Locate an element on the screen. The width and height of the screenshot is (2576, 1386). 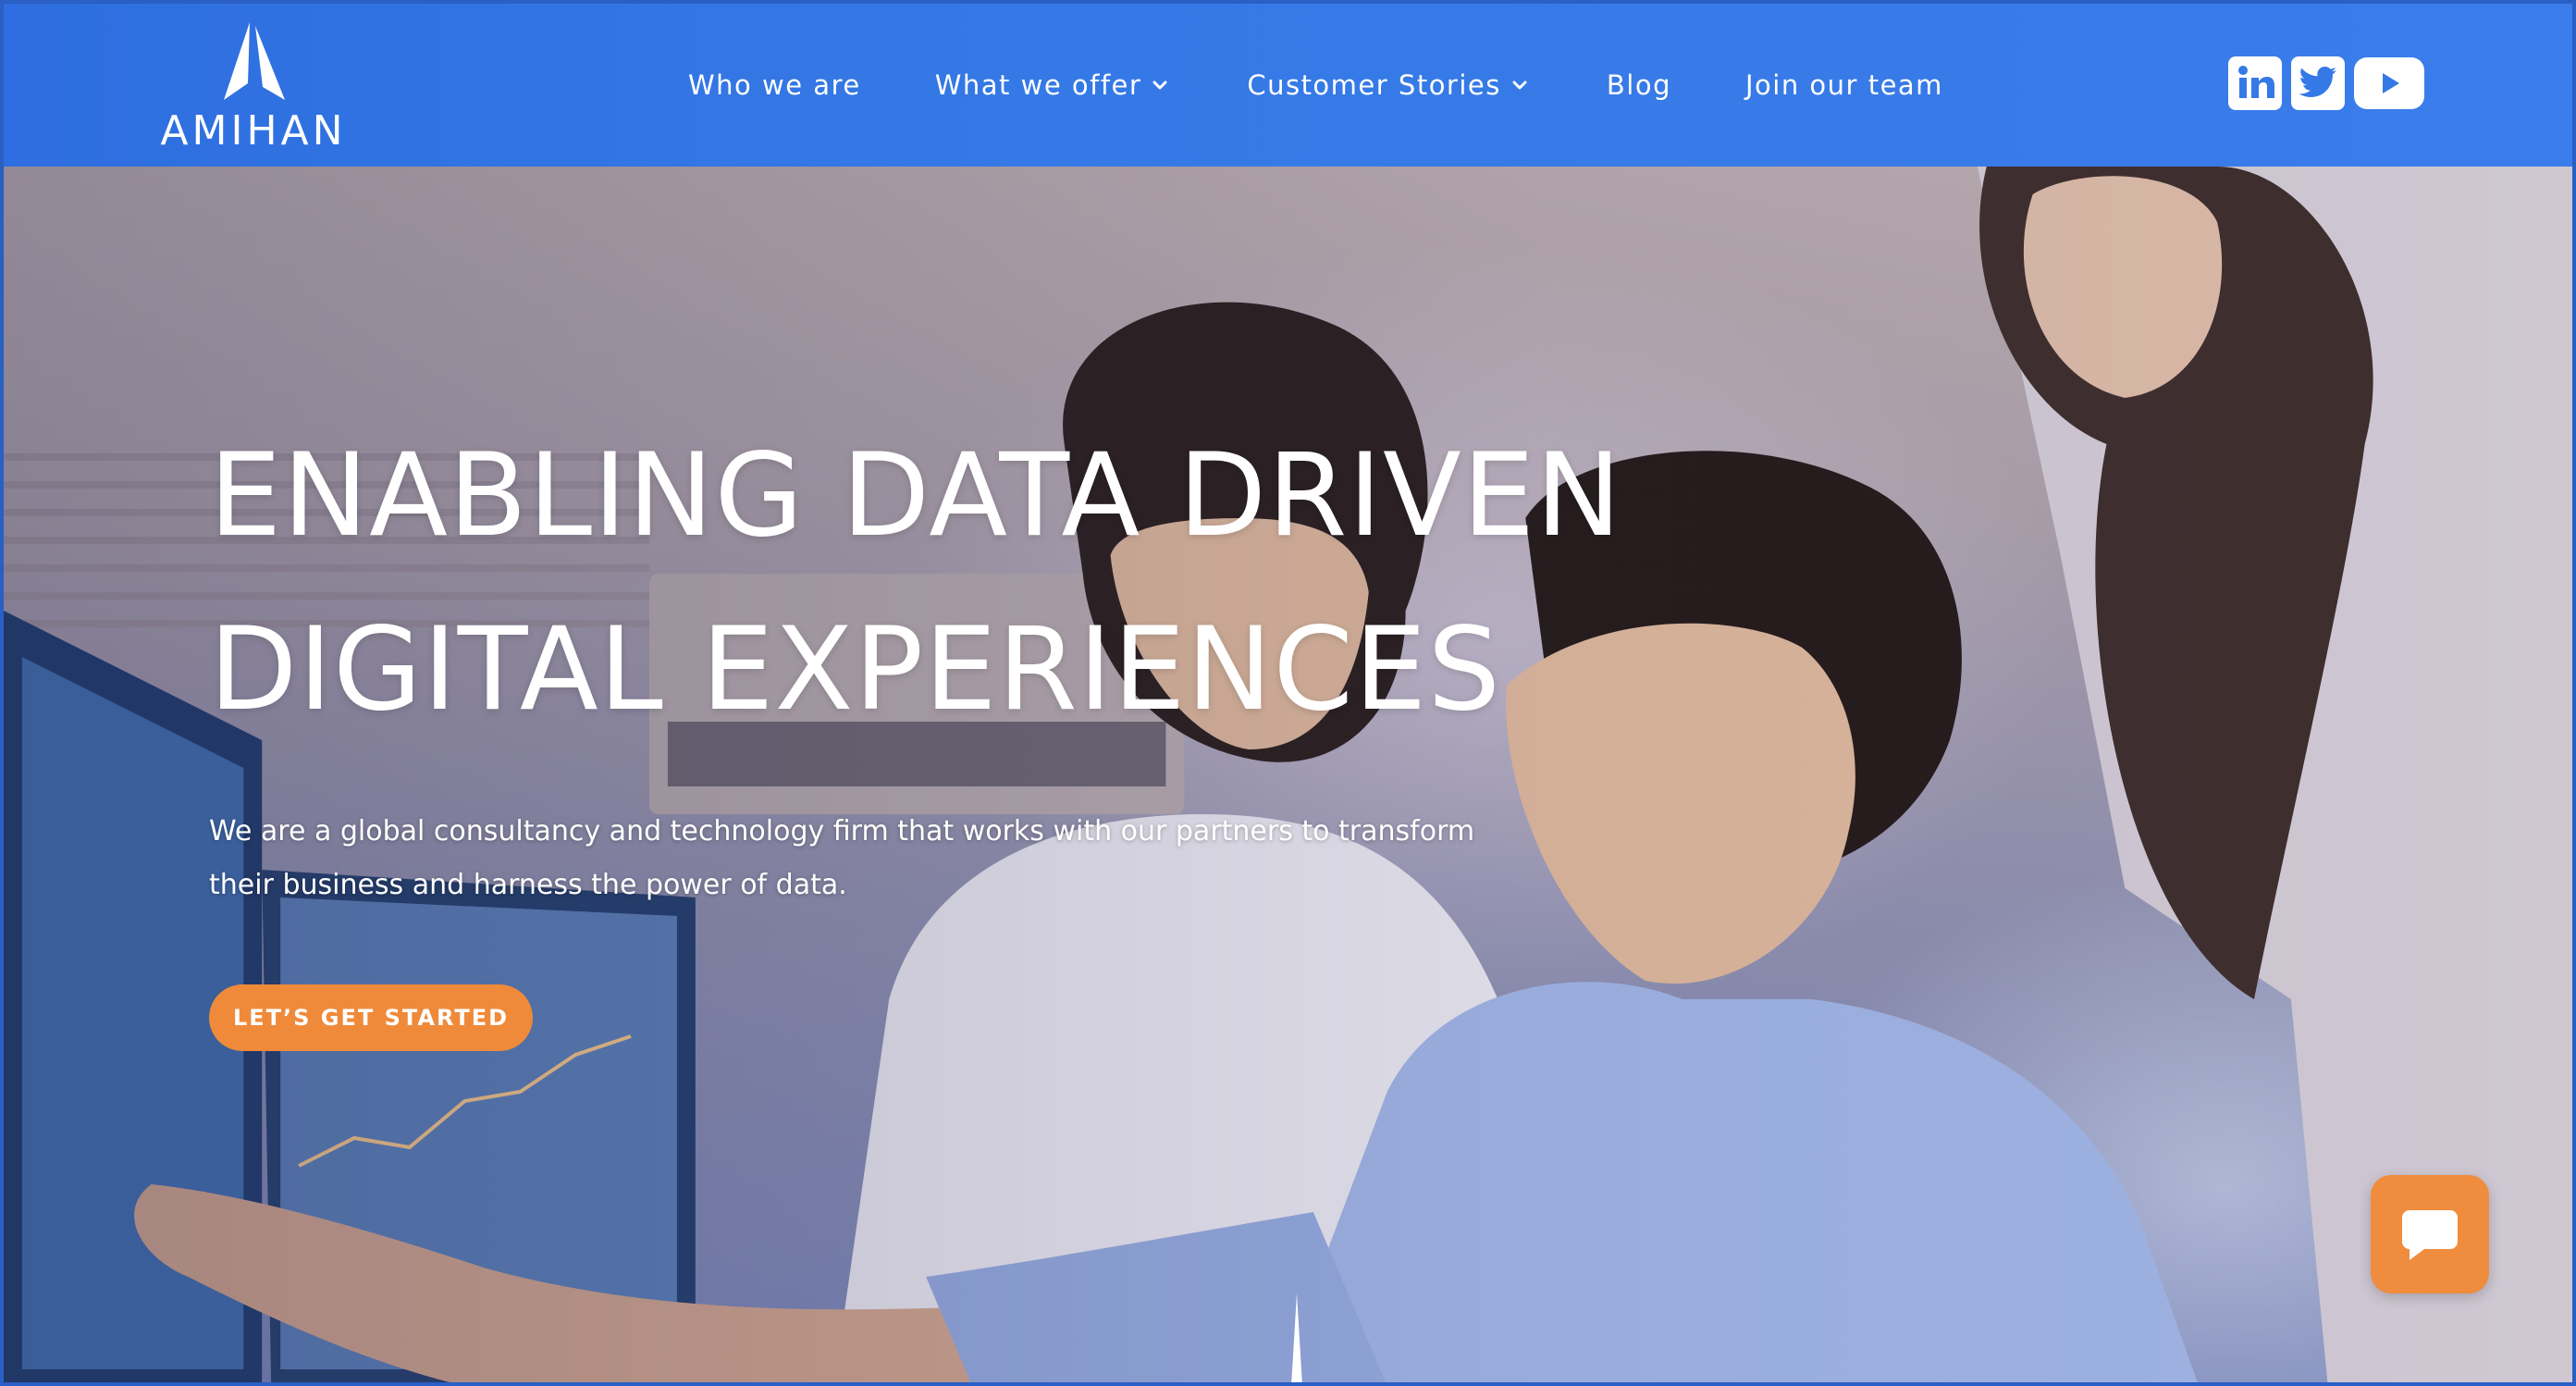
nav-label: What we offer is located at coordinates (1038, 85).